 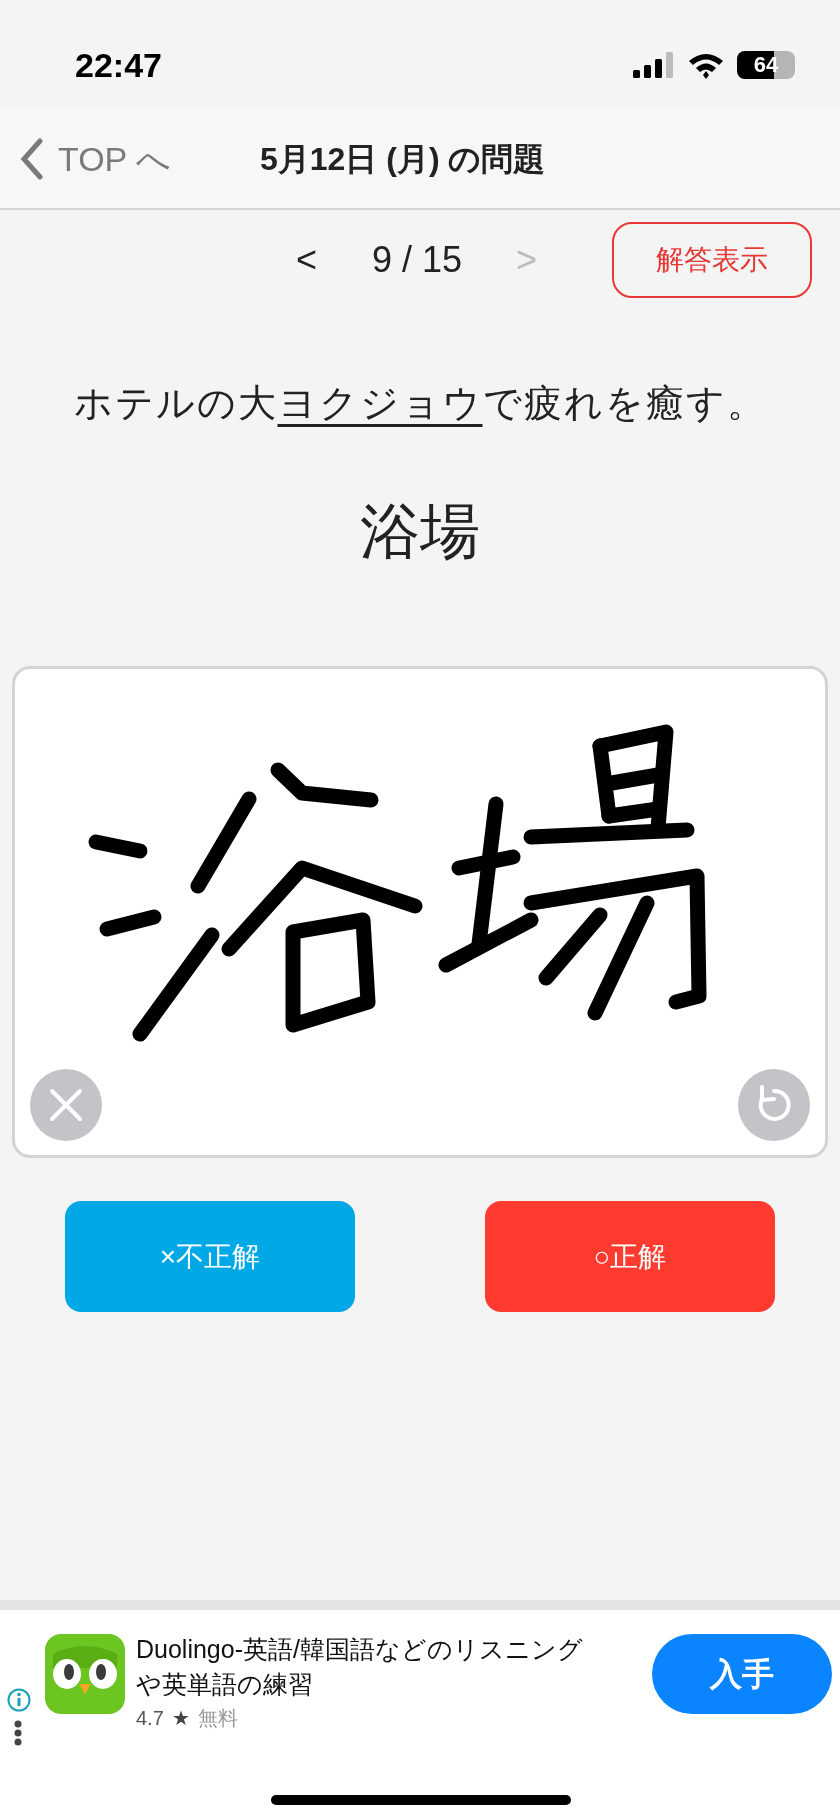 I want to click on wifi-icon, so click(x=706, y=65).